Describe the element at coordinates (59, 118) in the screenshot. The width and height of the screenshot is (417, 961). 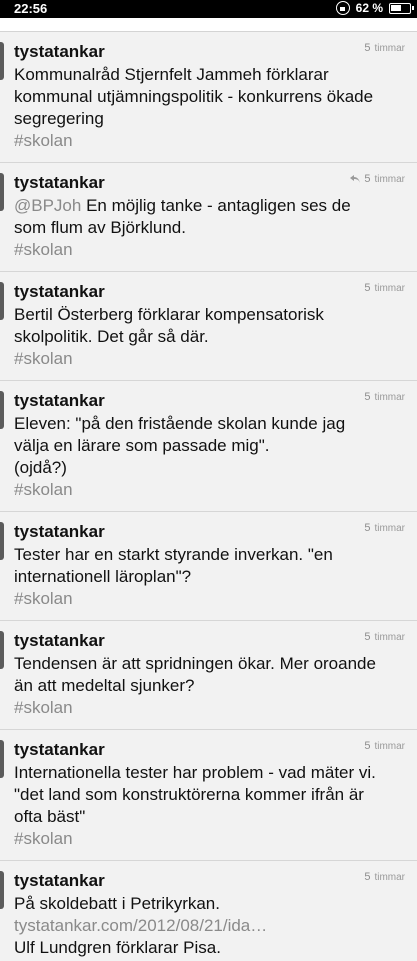
I see `tweet-text: segregering` at that location.